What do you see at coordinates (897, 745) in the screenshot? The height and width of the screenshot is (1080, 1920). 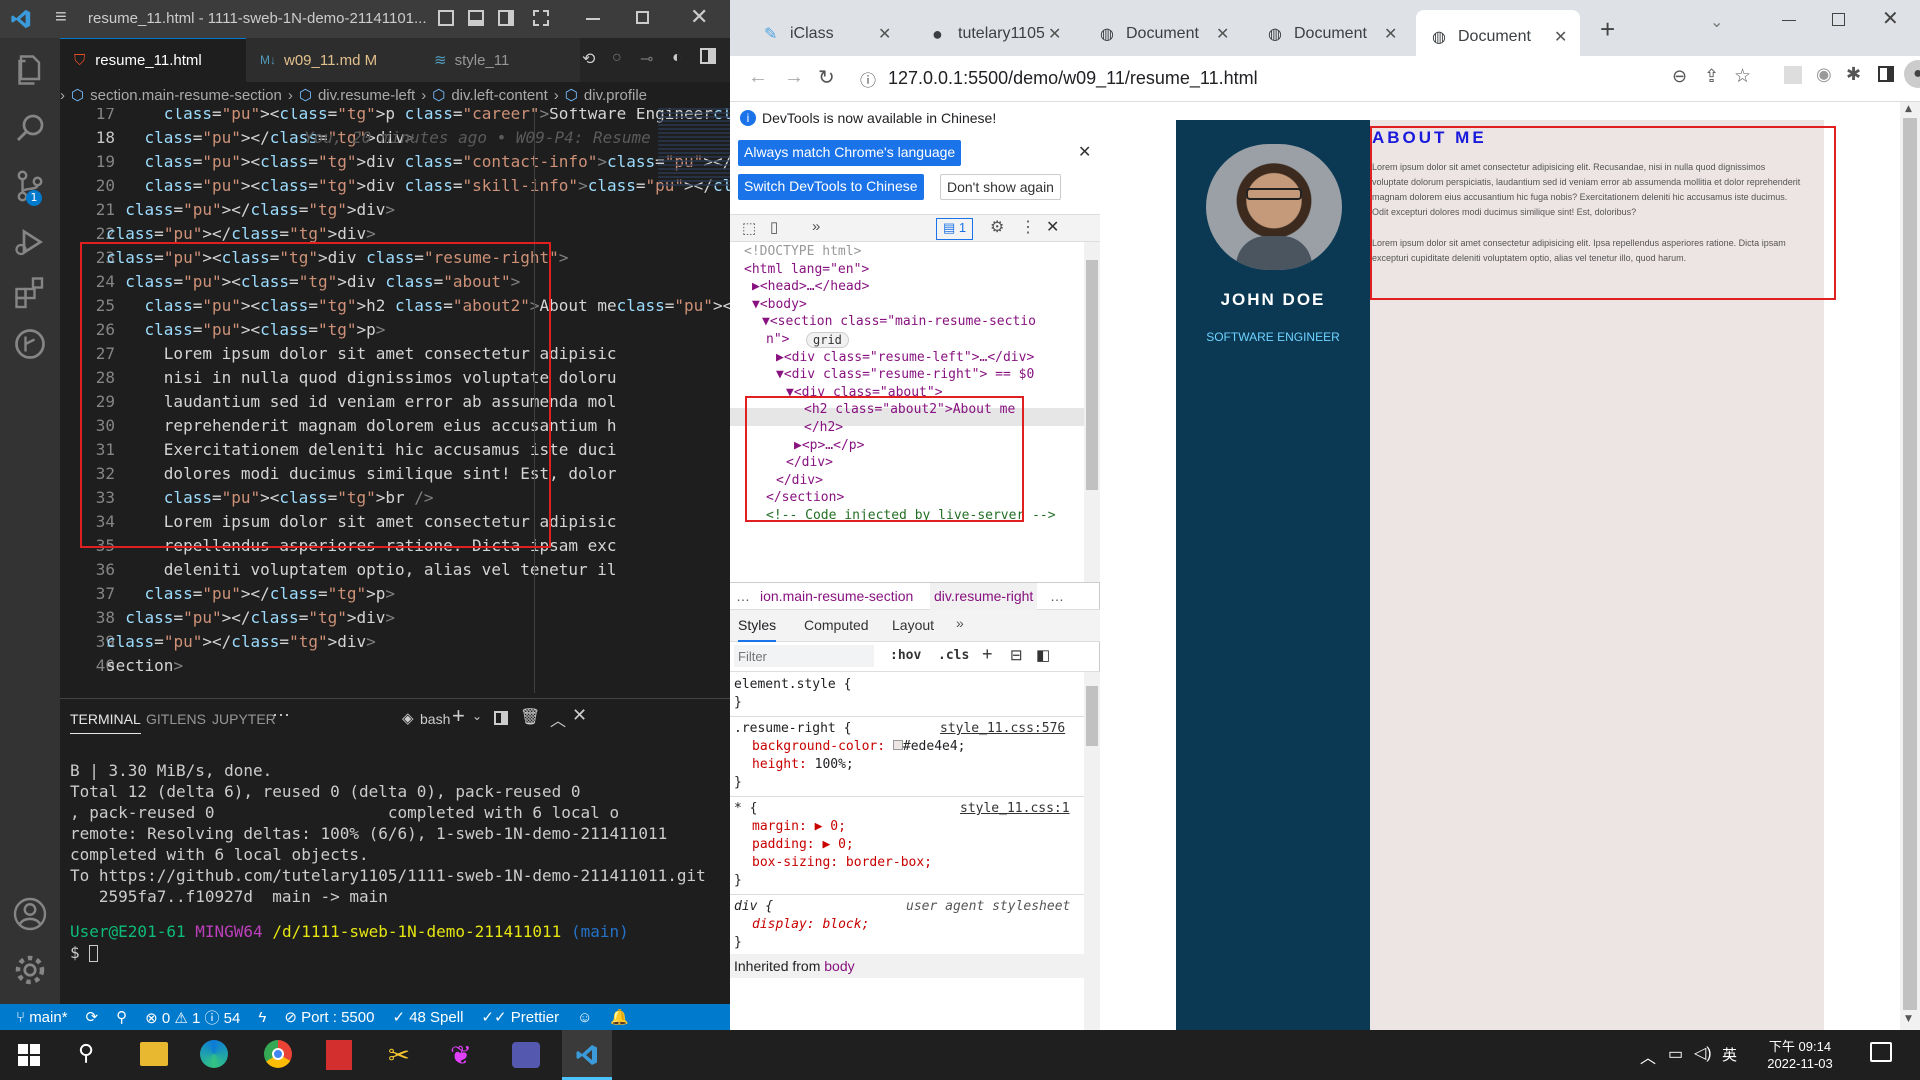 I see `color-swatch` at bounding box center [897, 745].